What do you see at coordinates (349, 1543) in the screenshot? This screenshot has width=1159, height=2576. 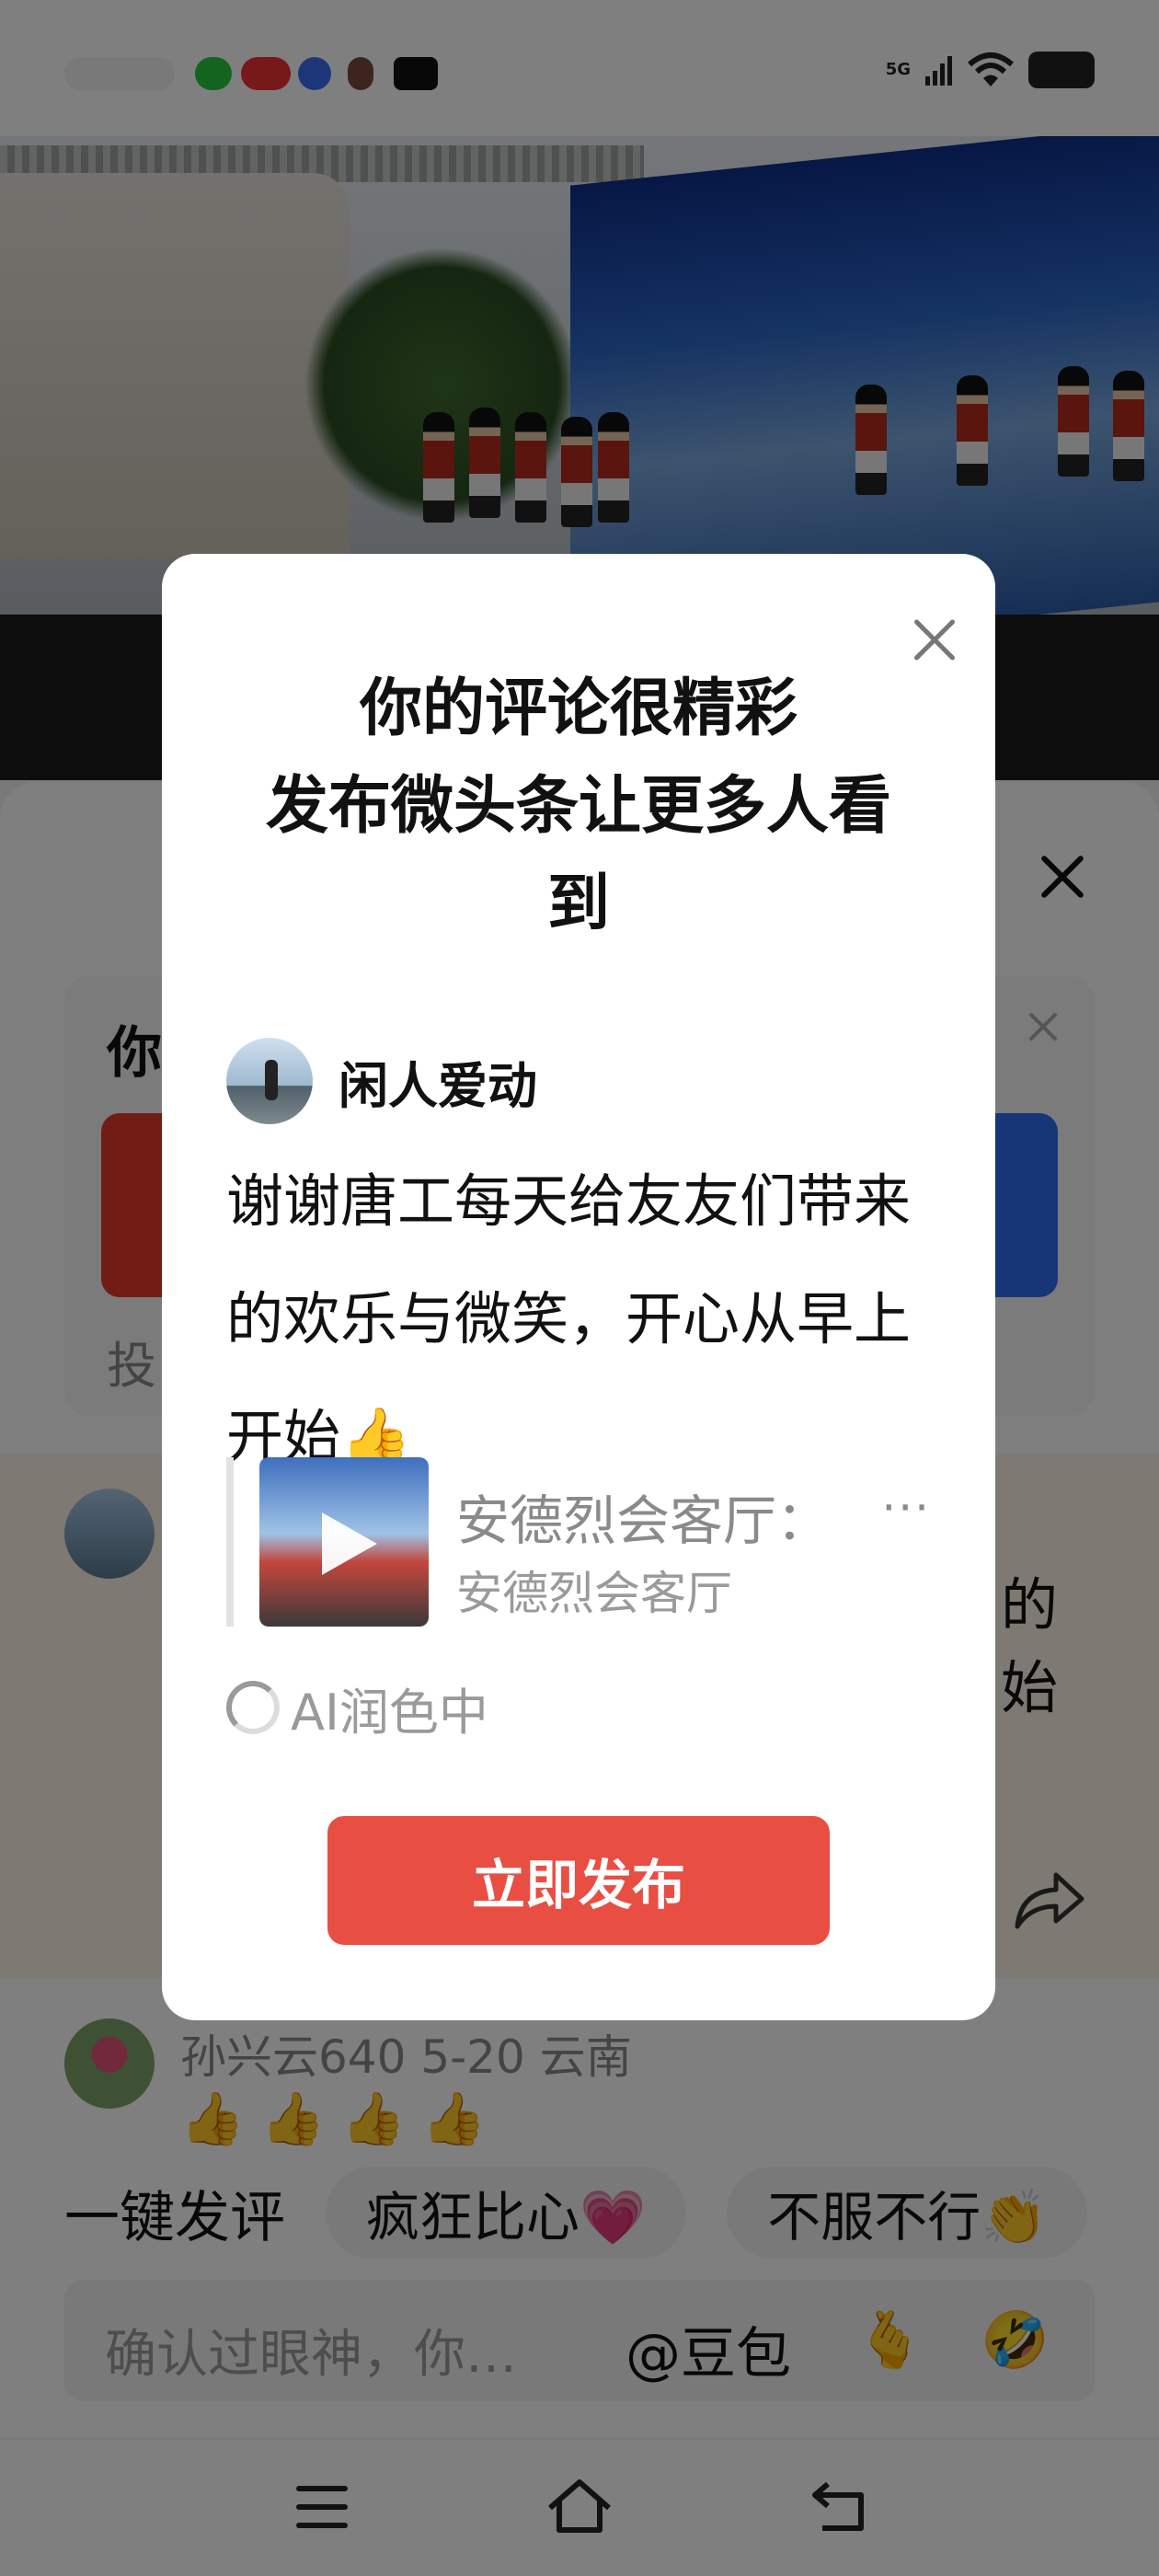 I see `play-icon` at bounding box center [349, 1543].